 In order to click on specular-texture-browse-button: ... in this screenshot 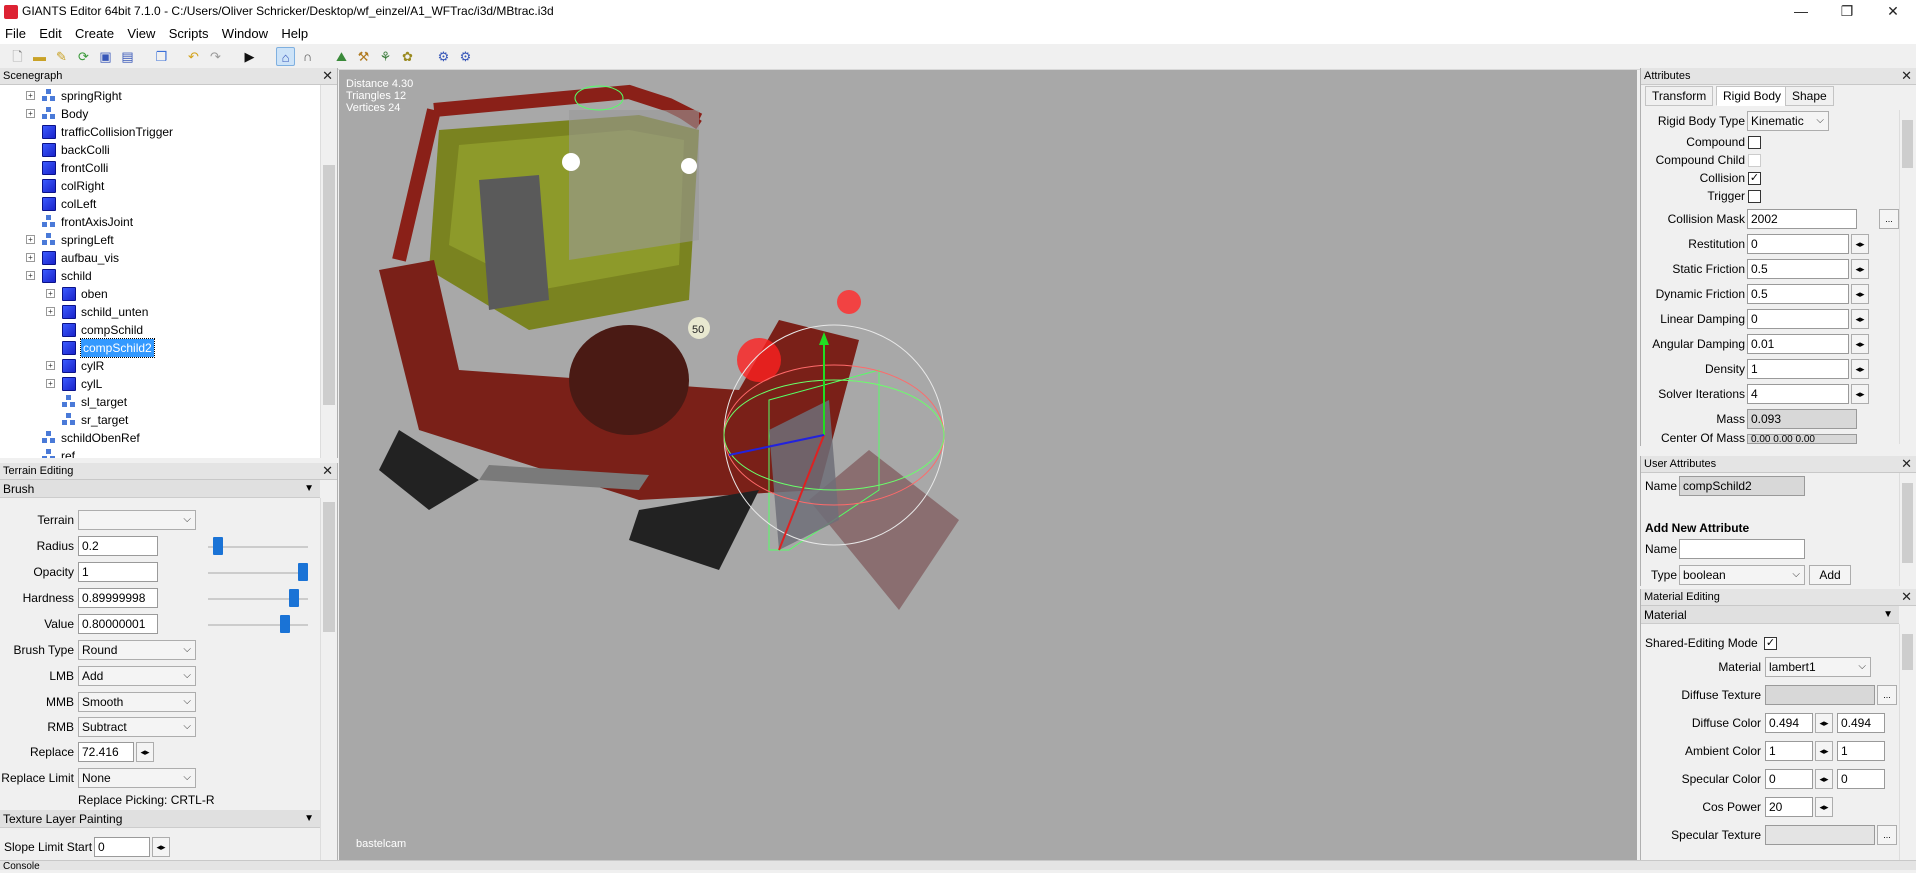, I will do `click(1887, 835)`.